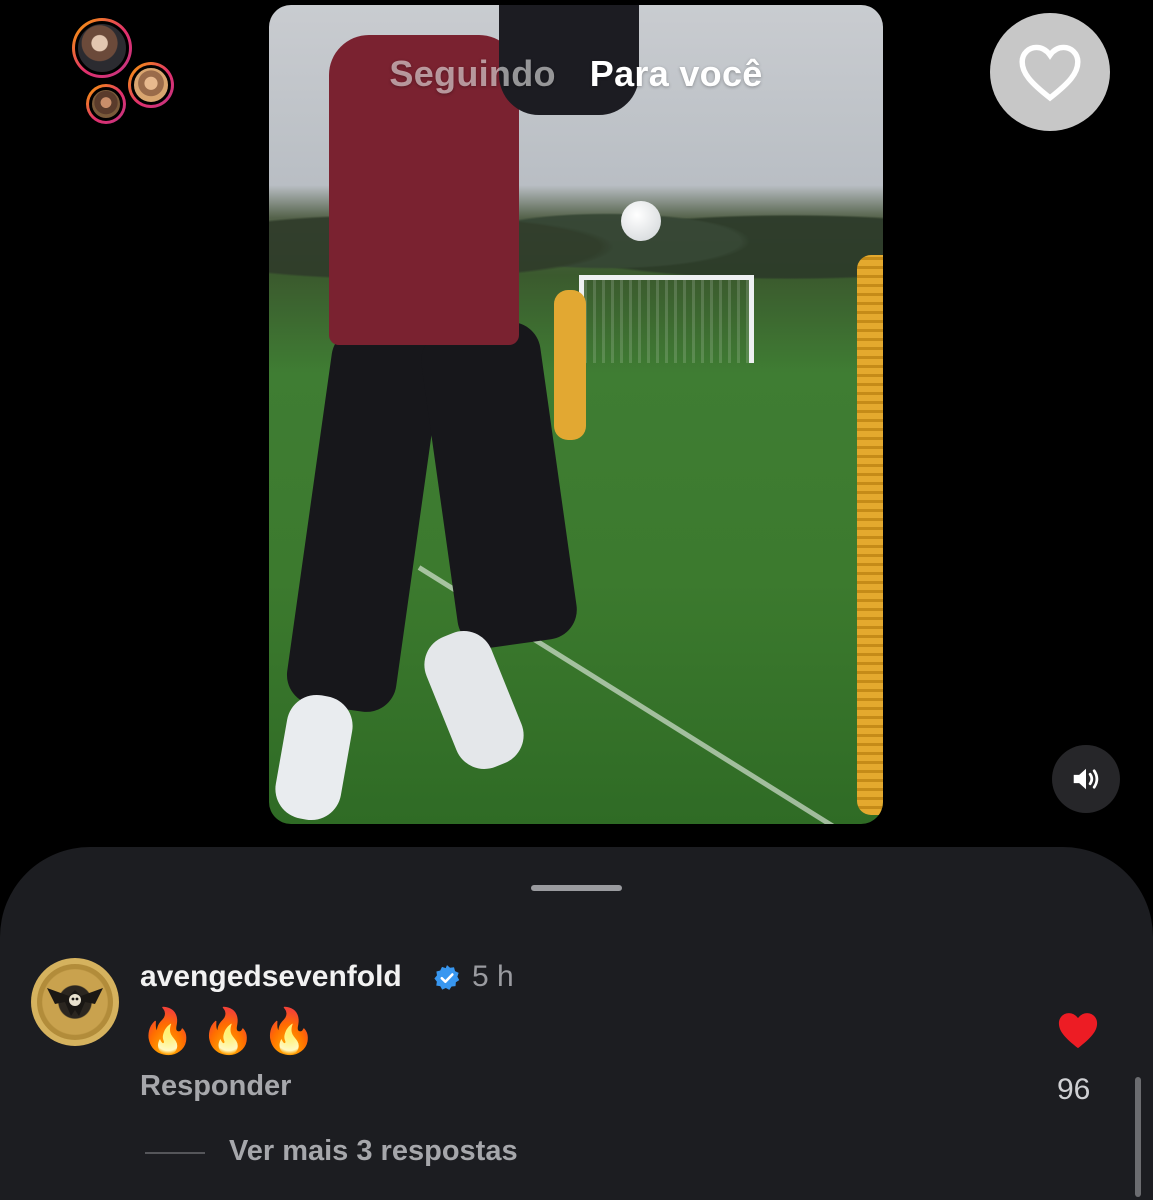  I want to click on sound-button, so click(1086, 779).